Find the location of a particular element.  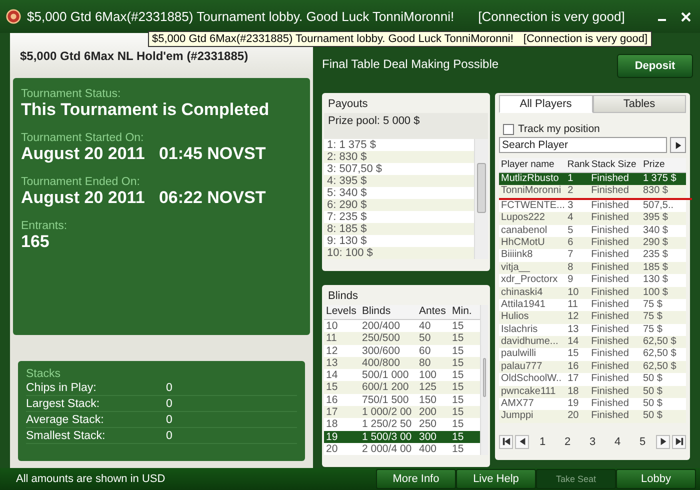

next-icon is located at coordinates (663, 441).